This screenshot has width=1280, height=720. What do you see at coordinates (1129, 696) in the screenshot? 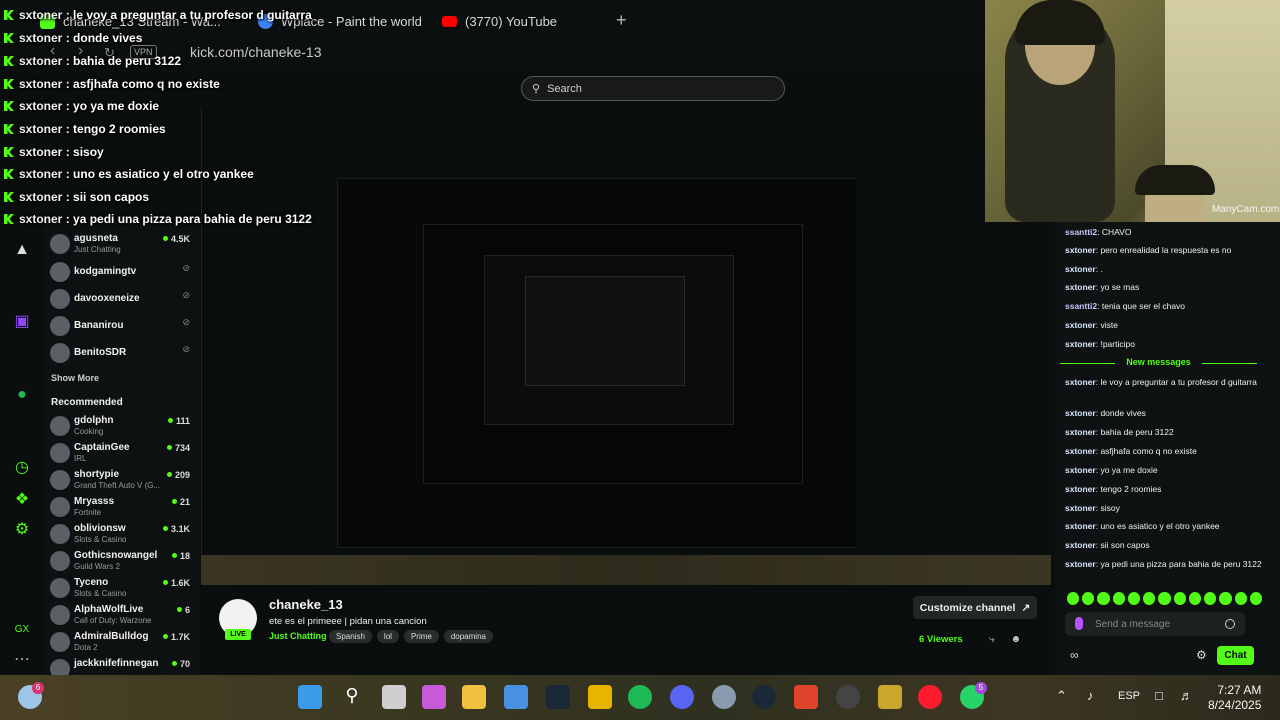
I see `language-indicator: ESP` at bounding box center [1129, 696].